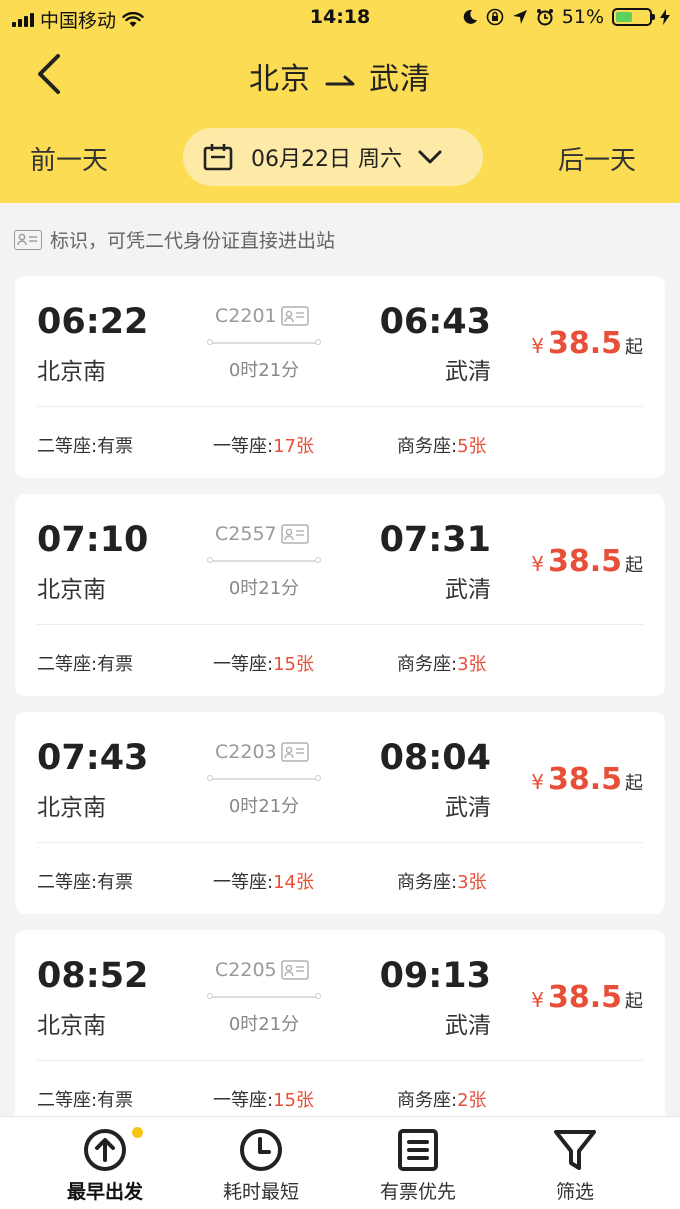 The width and height of the screenshot is (680, 1209). What do you see at coordinates (597, 158) in the screenshot?
I see `next-day-button: 后一天` at bounding box center [597, 158].